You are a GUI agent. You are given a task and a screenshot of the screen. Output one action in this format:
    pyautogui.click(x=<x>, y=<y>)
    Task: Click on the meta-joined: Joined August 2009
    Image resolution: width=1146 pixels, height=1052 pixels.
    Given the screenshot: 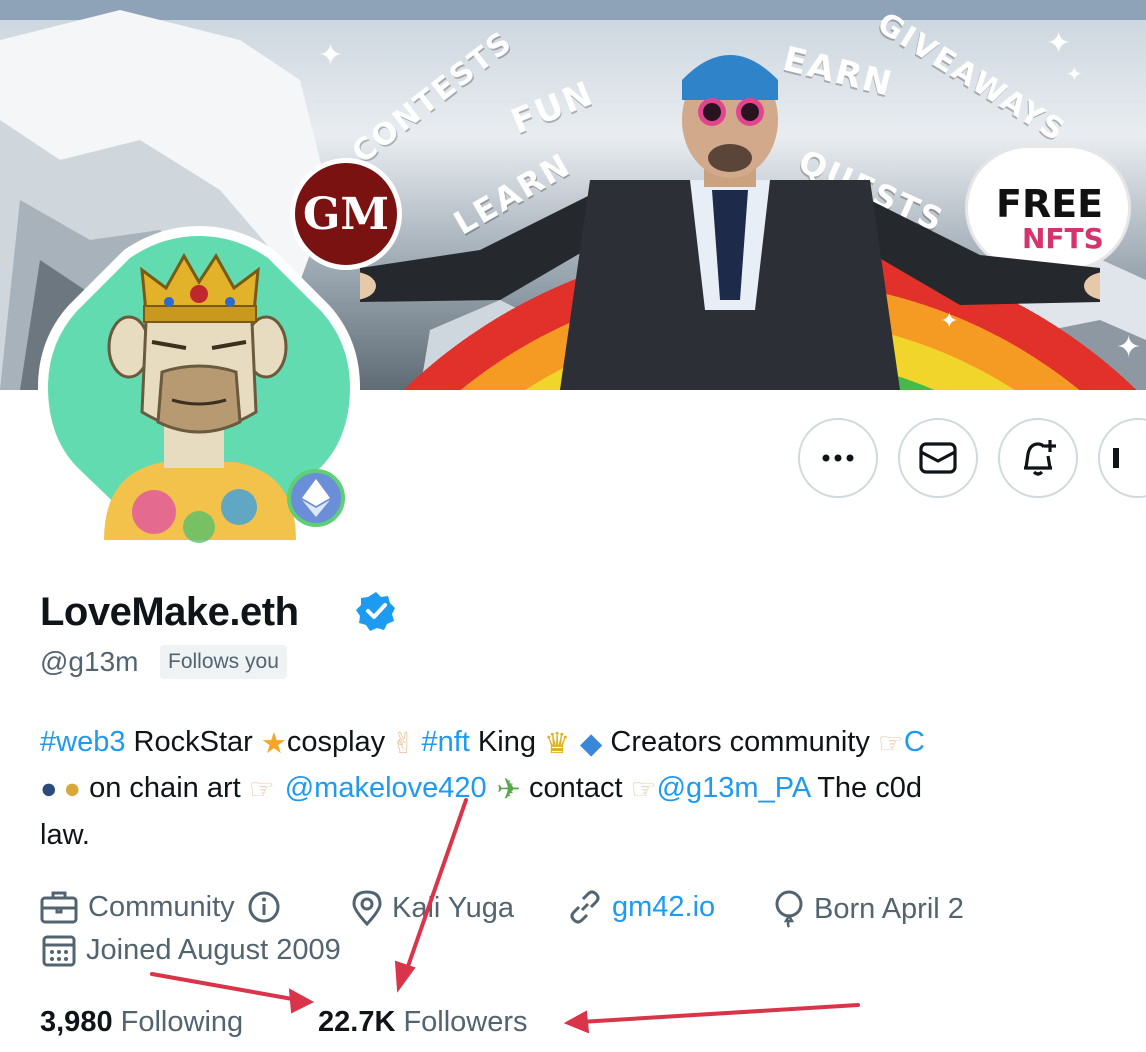 What is the action you would take?
    pyautogui.click(x=191, y=950)
    